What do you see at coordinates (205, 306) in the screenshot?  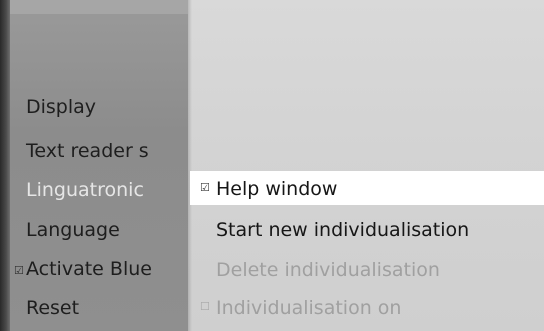 I see `checkbox-unchecked-icon: ☐` at bounding box center [205, 306].